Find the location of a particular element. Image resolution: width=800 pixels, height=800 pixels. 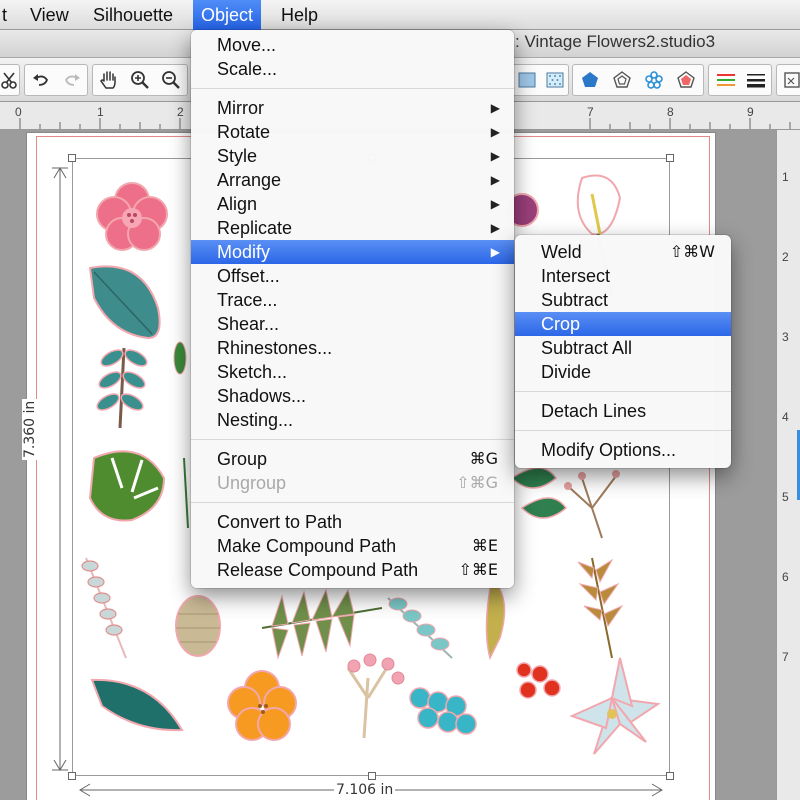

shortcut-label: ⇧⌘W is located at coordinates (692, 251).